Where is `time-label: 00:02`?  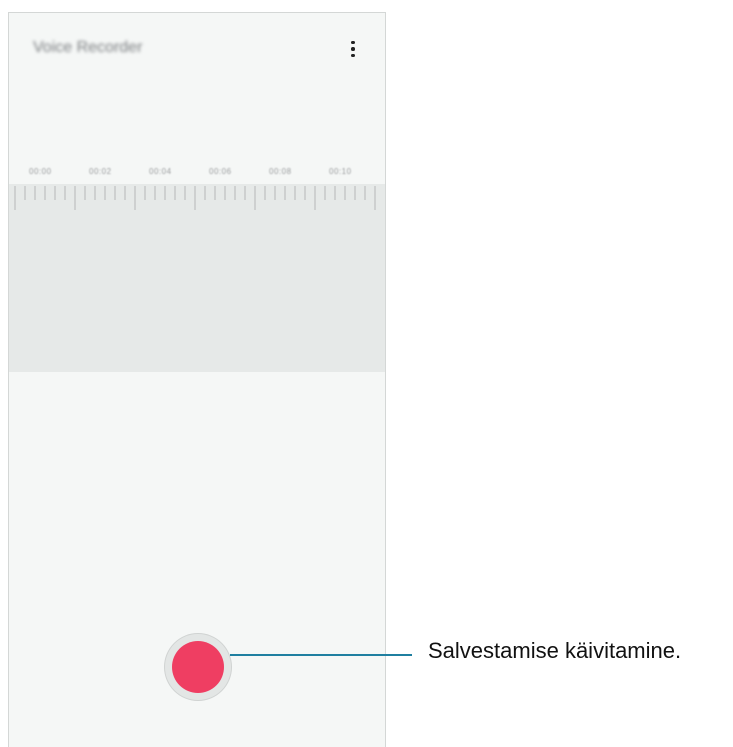
time-label: 00:02 is located at coordinates (100, 171).